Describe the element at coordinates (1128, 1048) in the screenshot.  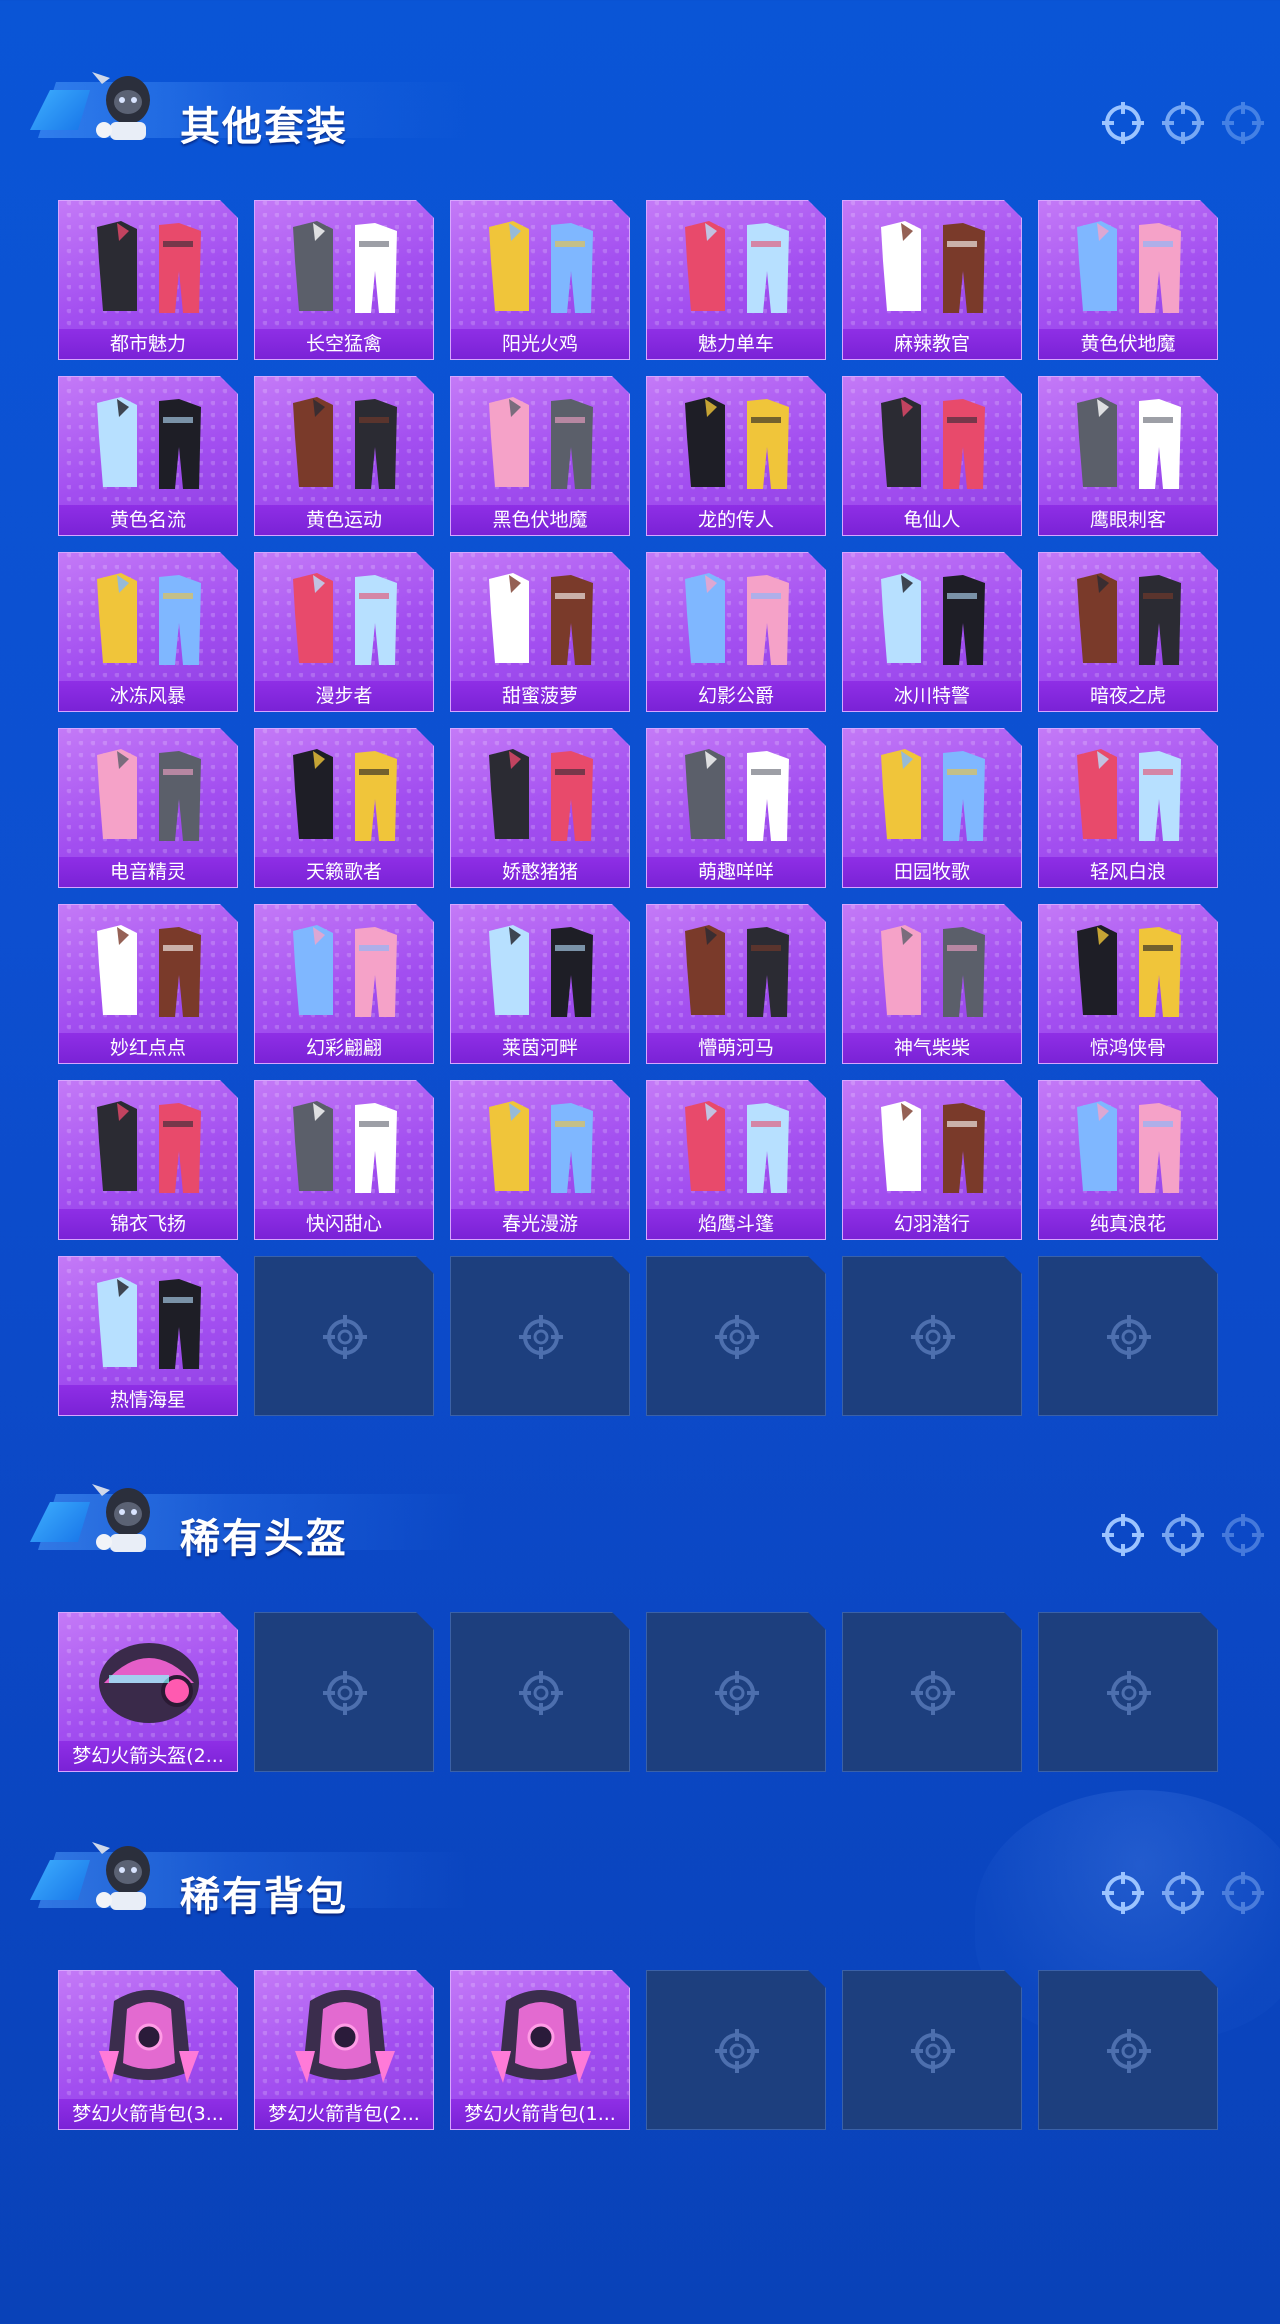
I see `item-label: 惊鸿侠骨` at that location.